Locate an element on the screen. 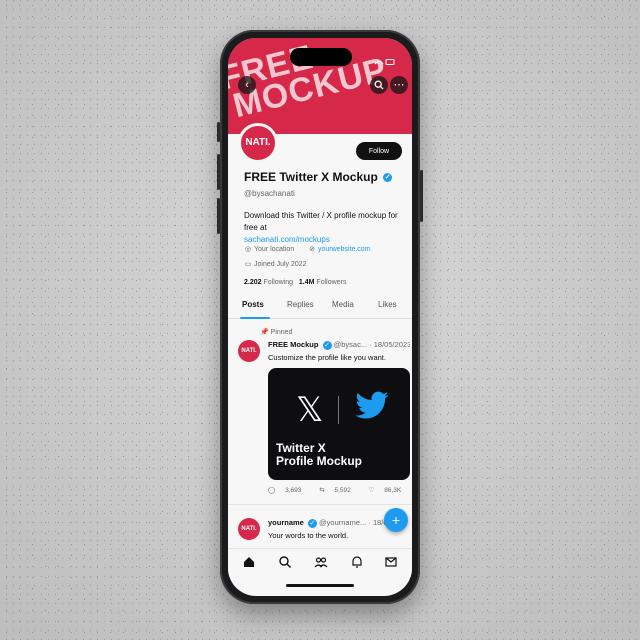 The width and height of the screenshot is (640, 640). reply-action: ◯ 3,693 is located at coordinates (288, 490).